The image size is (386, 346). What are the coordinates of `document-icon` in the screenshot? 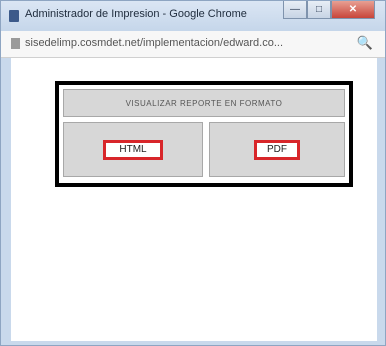 It's located at (14, 16).